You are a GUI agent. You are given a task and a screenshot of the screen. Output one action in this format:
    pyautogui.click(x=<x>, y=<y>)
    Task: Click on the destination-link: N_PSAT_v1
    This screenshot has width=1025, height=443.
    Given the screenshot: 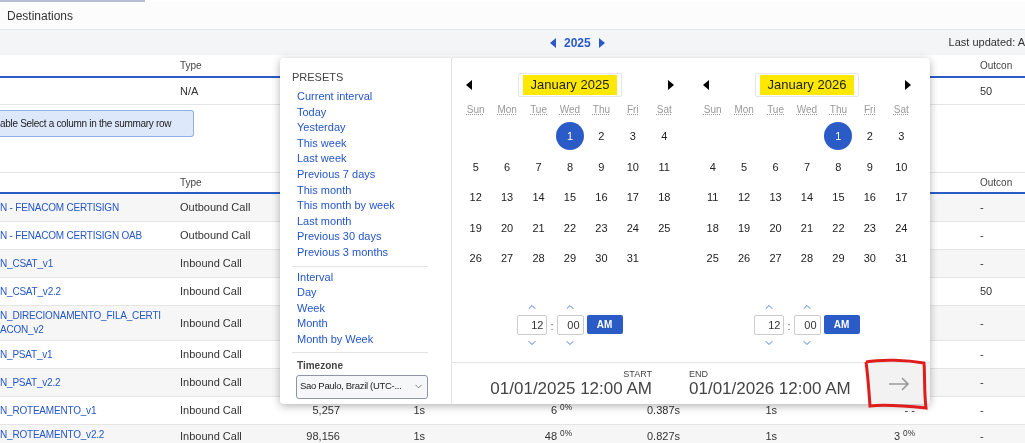 What is the action you would take?
    pyautogui.click(x=85, y=354)
    